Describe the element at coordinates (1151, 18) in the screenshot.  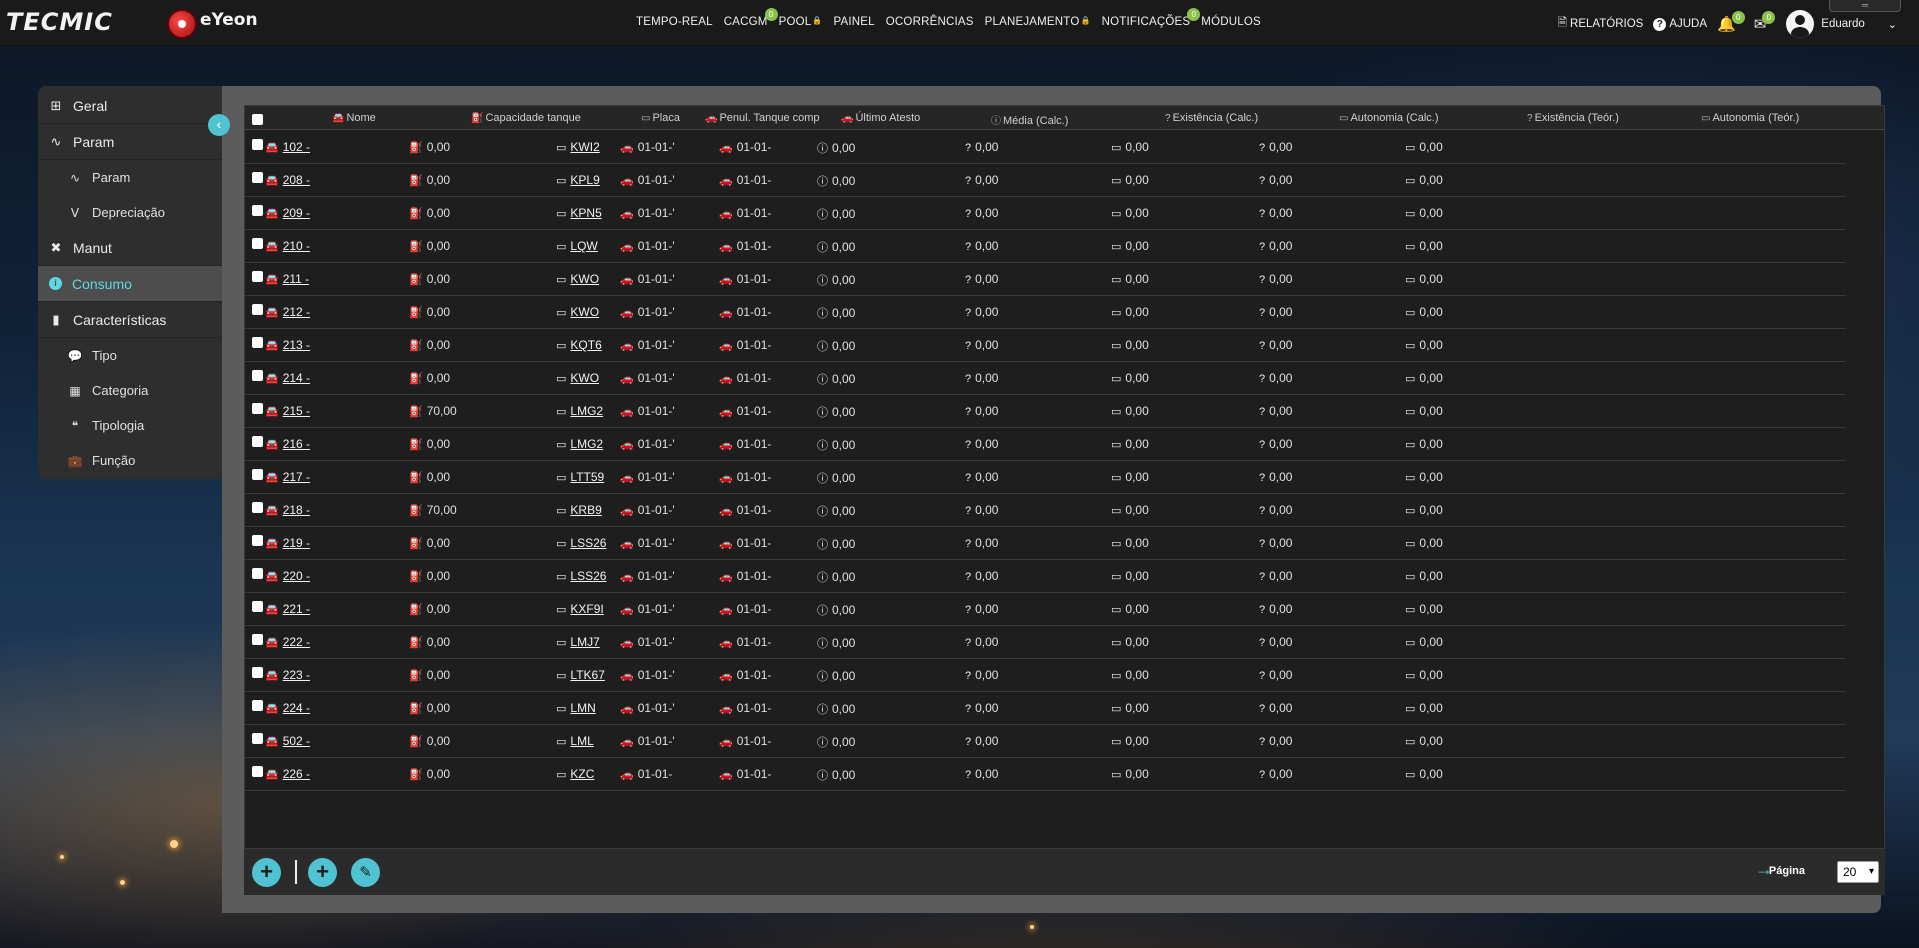
I see `nav-notificacoes: NOTIFICAÇÕES 0` at that location.